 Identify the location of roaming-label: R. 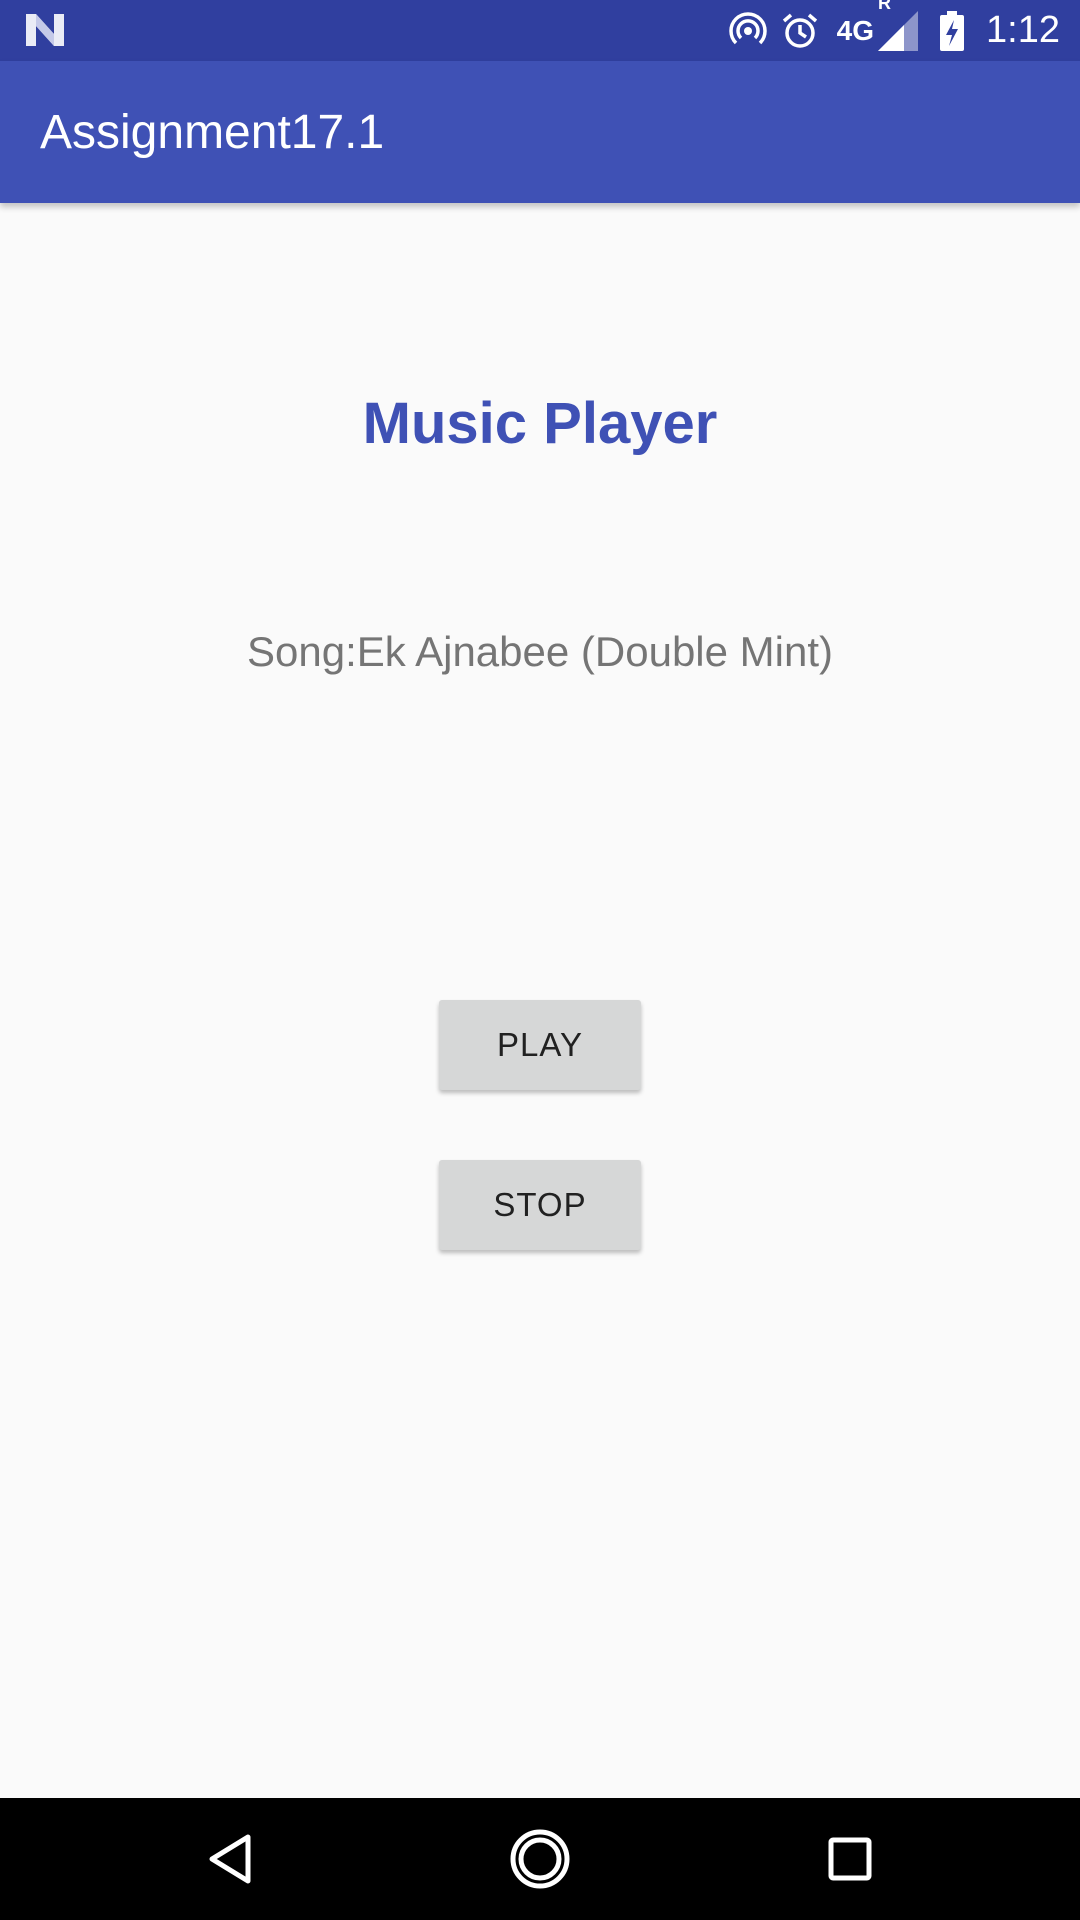
(885, 6).